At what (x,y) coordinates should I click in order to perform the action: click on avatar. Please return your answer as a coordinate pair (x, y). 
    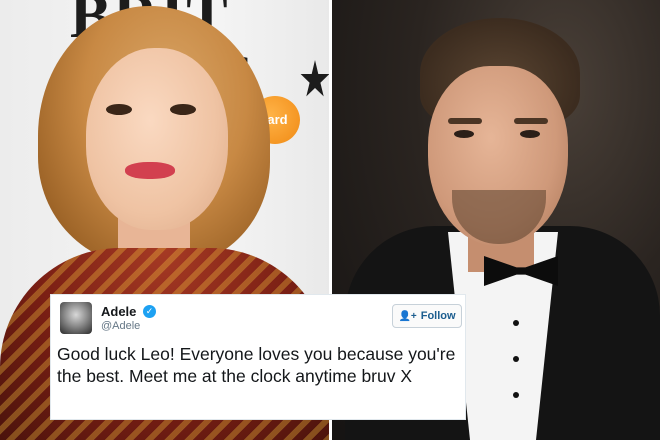
    Looking at the image, I should click on (76, 318).